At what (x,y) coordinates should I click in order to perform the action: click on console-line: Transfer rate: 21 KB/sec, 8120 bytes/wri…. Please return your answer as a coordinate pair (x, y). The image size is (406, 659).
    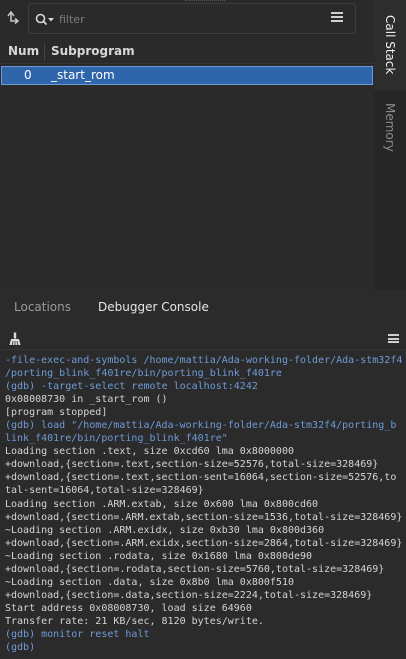
    Looking at the image, I should click on (134, 621).